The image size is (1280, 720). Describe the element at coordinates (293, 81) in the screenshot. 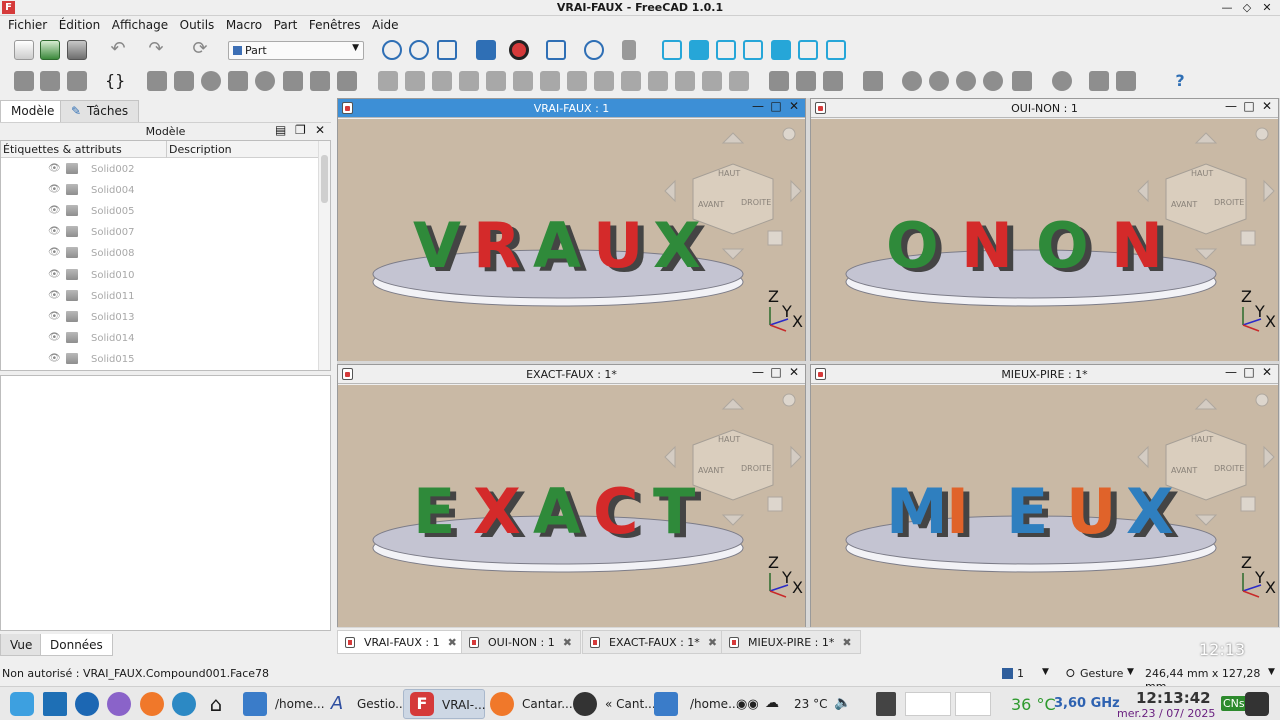

I see `tube-icon` at that location.